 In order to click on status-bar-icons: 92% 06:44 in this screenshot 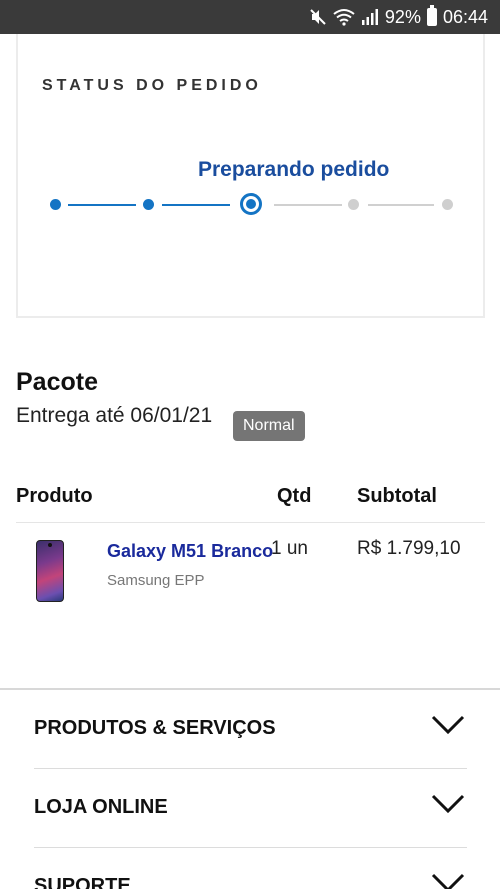, I will do `click(398, 17)`.